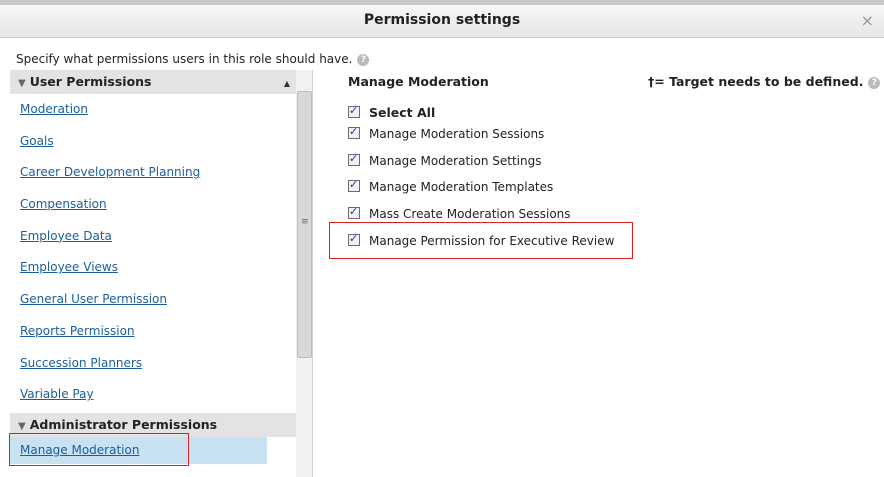  I want to click on nav-item-employee-views: Employee Views, so click(153, 268).